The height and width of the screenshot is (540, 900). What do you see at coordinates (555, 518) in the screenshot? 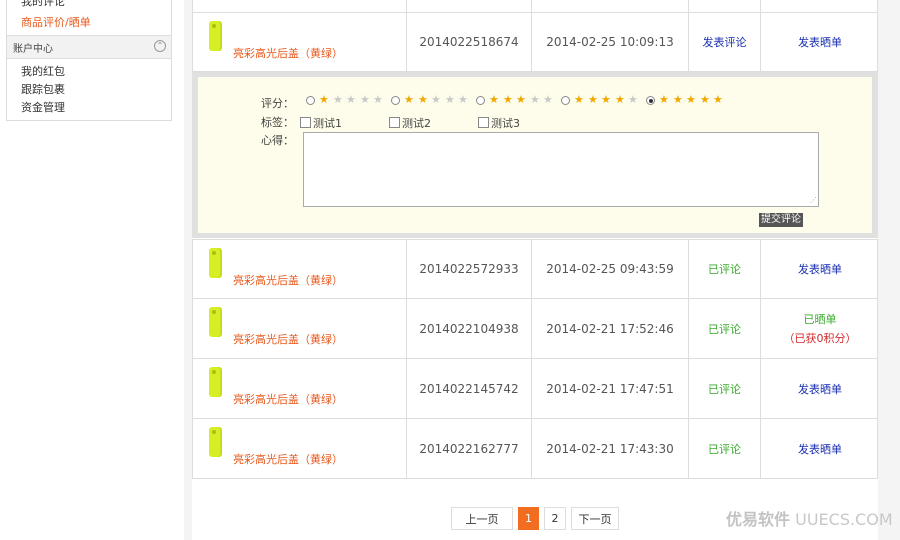
I see `page-2-button: 2` at bounding box center [555, 518].